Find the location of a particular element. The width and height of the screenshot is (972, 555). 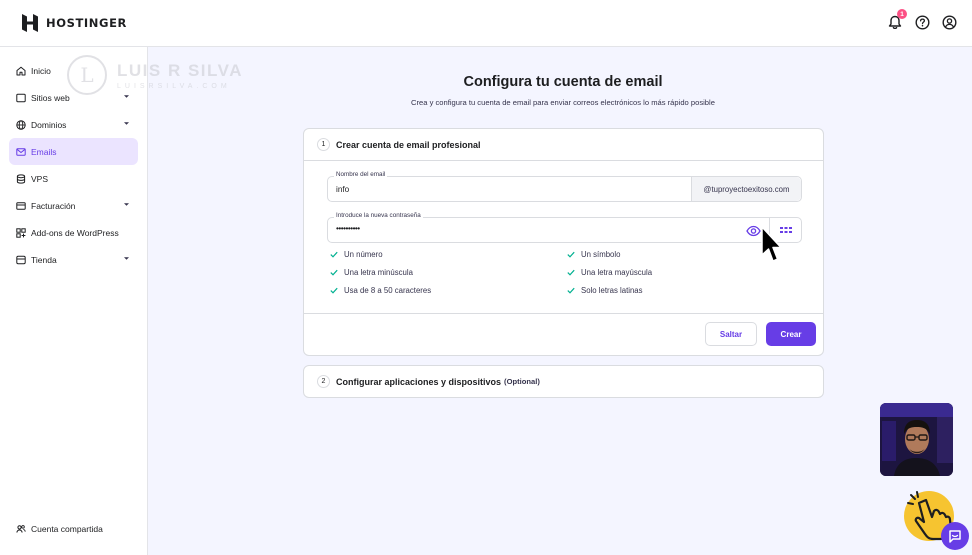

hostinger-logo: HOSTINGER is located at coordinates (74, 23).